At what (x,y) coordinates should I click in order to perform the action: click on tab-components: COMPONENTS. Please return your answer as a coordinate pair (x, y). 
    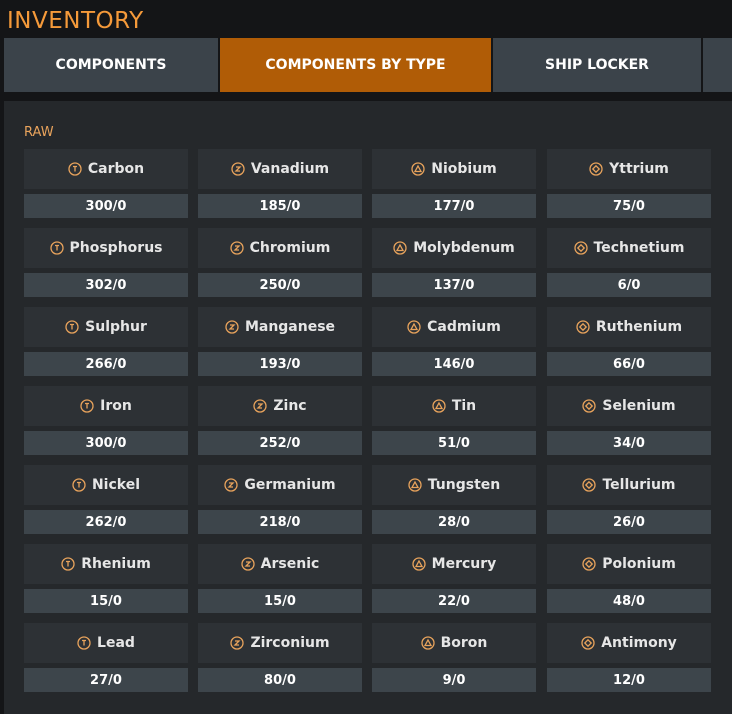
    Looking at the image, I should click on (111, 65).